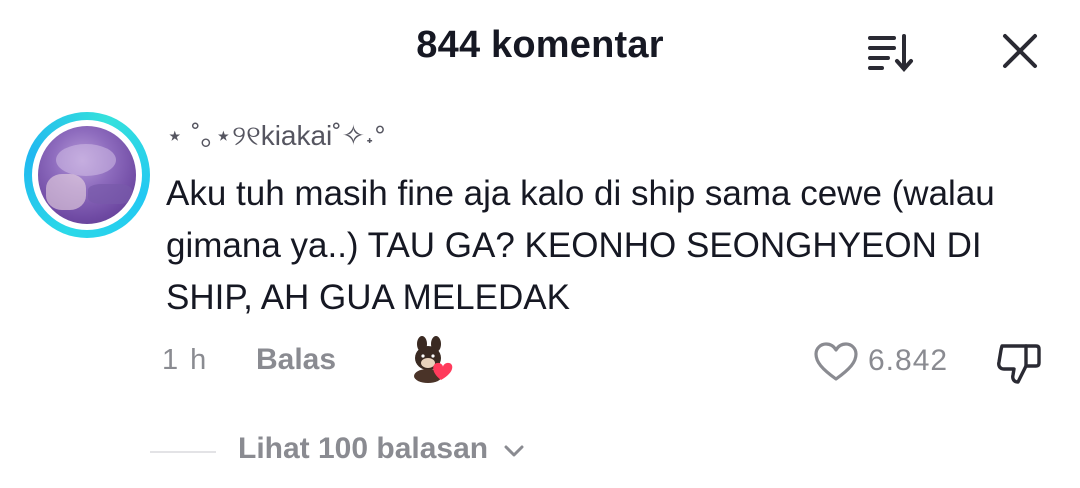  I want to click on thumbs-down-icon, so click(1019, 364).